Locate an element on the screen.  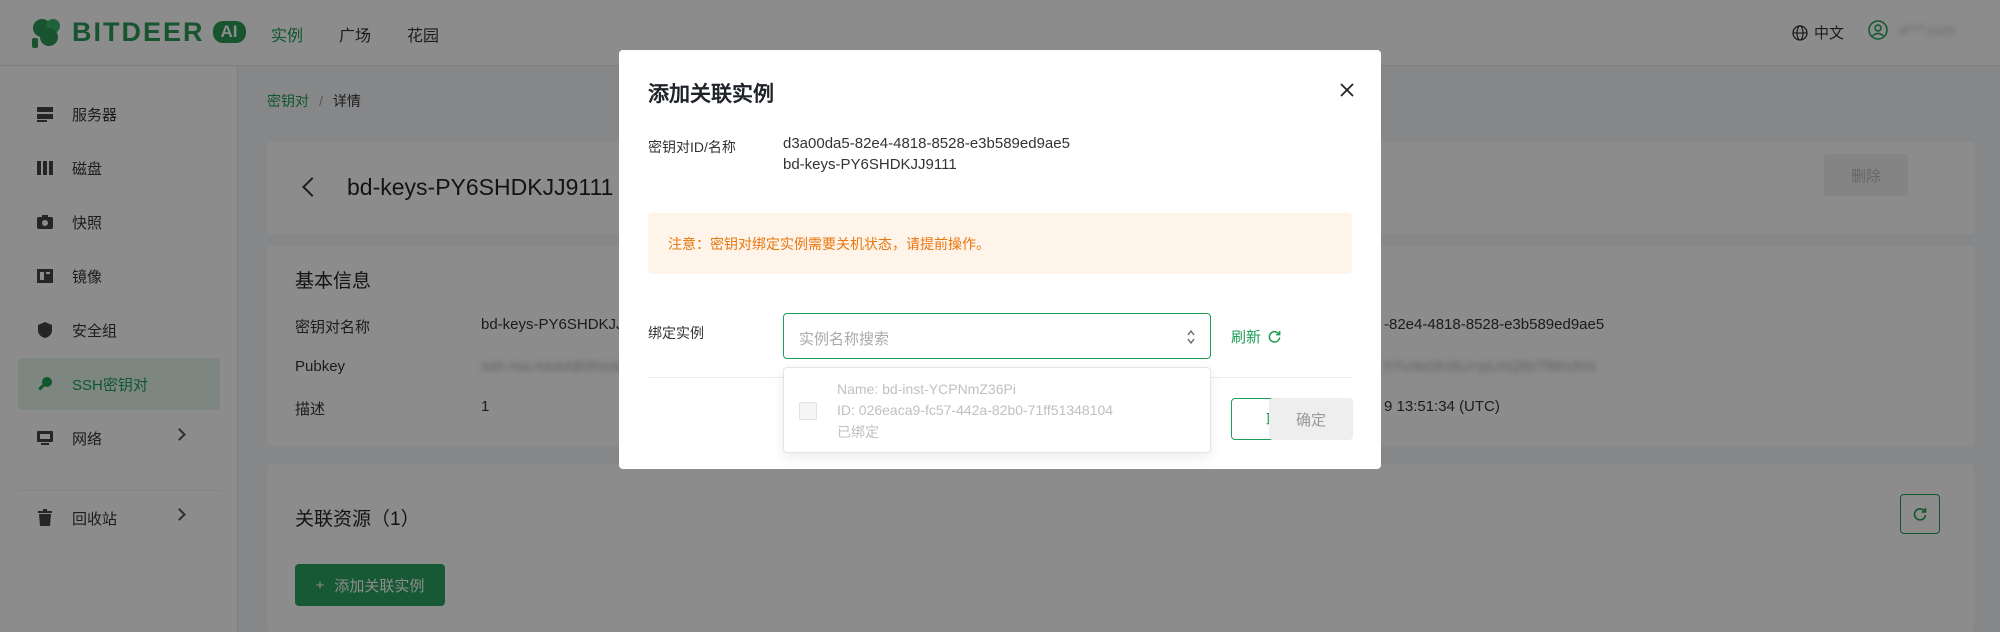
sort-arrows-icon is located at coordinates (1191, 337).